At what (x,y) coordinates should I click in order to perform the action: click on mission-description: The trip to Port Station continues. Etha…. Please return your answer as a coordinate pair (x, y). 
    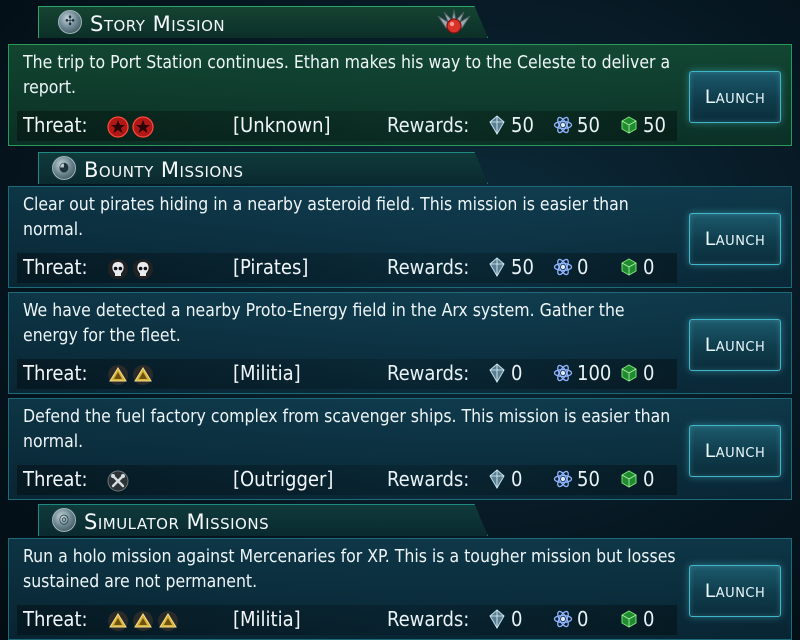
    Looking at the image, I should click on (347, 75).